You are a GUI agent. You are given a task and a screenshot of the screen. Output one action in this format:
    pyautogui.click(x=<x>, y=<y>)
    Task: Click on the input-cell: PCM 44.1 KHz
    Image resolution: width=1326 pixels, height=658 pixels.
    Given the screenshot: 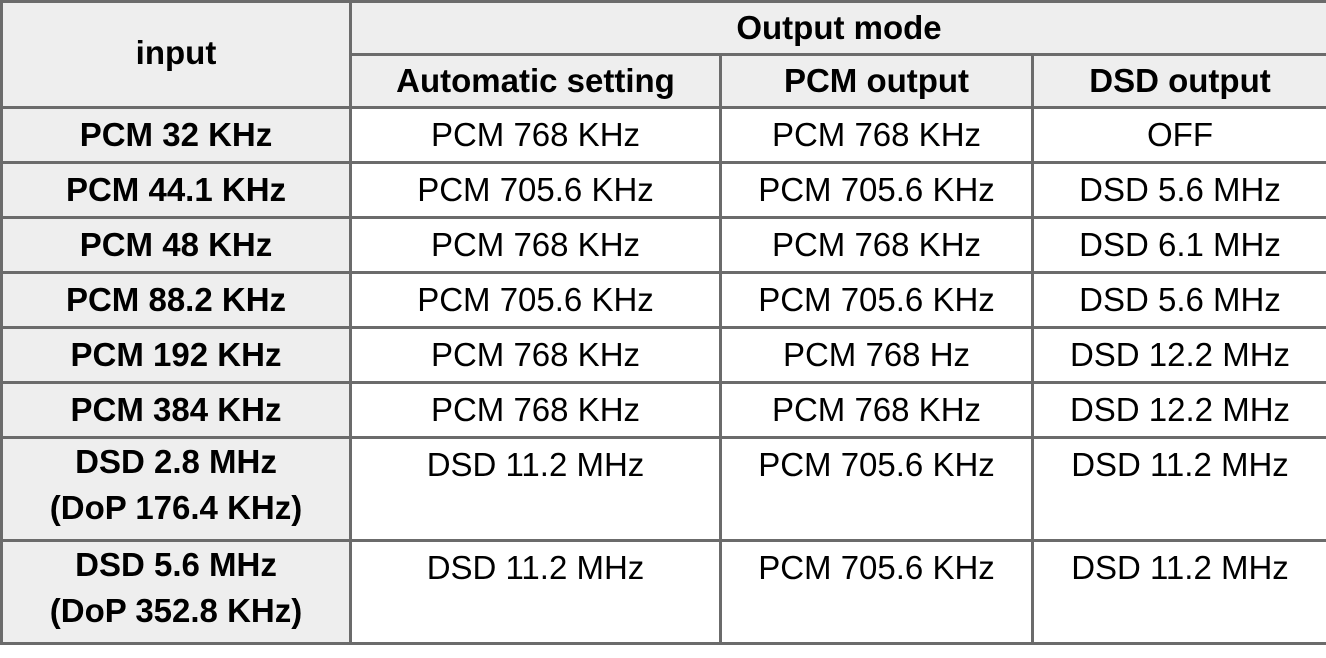 What is the action you would take?
    pyautogui.click(x=176, y=190)
    